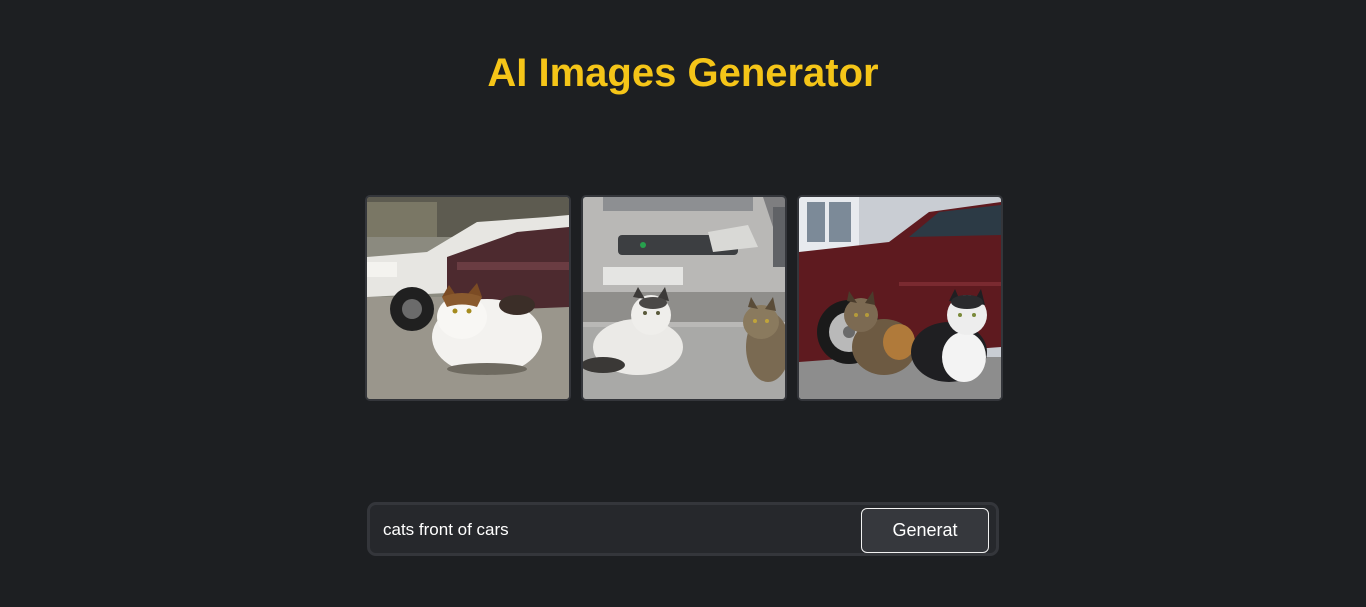 The width and height of the screenshot is (1366, 607). Describe the element at coordinates (925, 530) in the screenshot. I see `generate-button: Generat` at that location.